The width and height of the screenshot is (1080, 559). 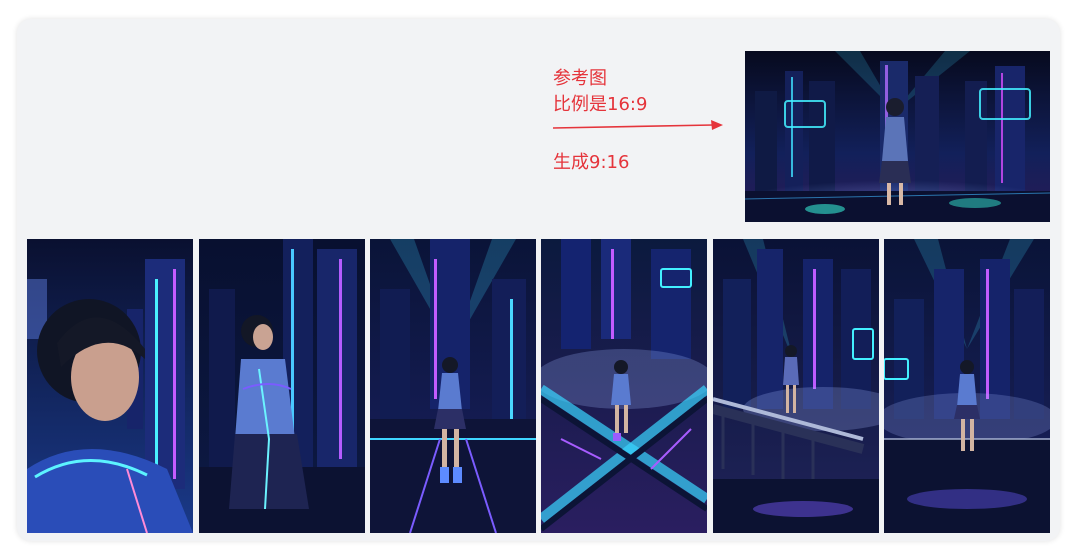 What do you see at coordinates (600, 104) in the screenshot?
I see `annotation-ratio-label: 比例是16:9` at bounding box center [600, 104].